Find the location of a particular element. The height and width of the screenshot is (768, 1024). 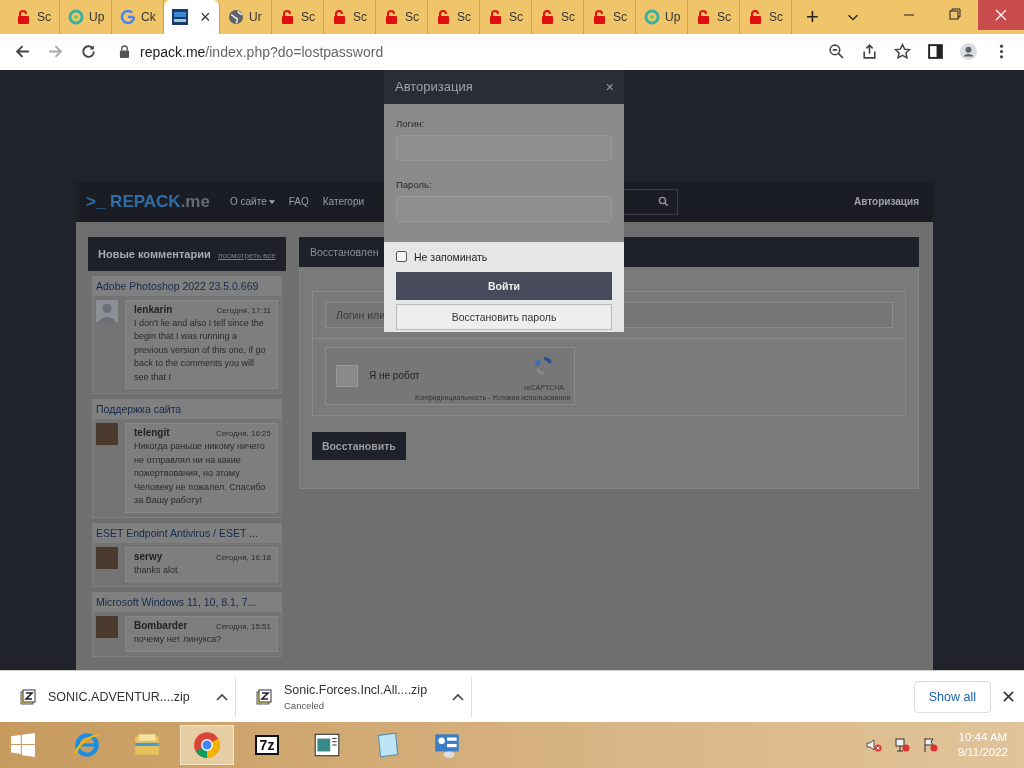

comment-text: Никогда раньше никому ничего не отправлял ни на какие пожертвования, но этому Человеку не пожалел. Спасибо за Вашу работу! is located at coordinates (200, 474).